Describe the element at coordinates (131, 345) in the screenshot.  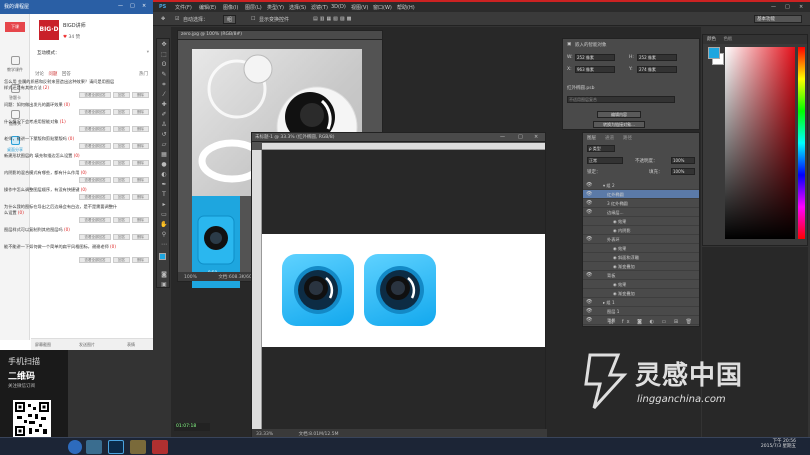
I see `emoji-button: 表情` at that location.